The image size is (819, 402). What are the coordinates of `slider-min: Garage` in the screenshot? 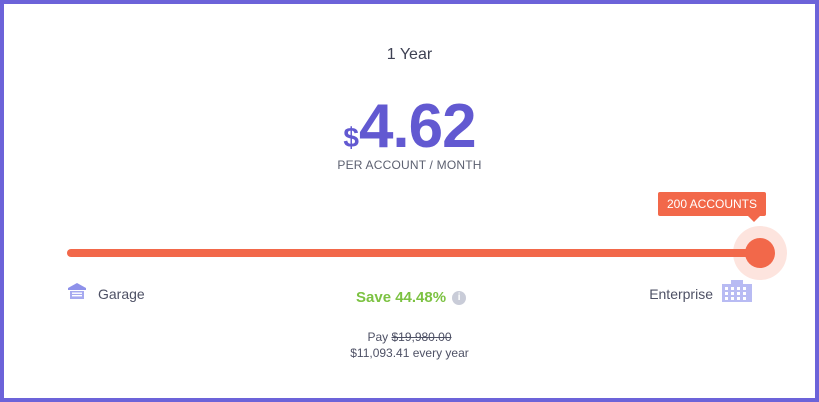 It's located at (106, 293).